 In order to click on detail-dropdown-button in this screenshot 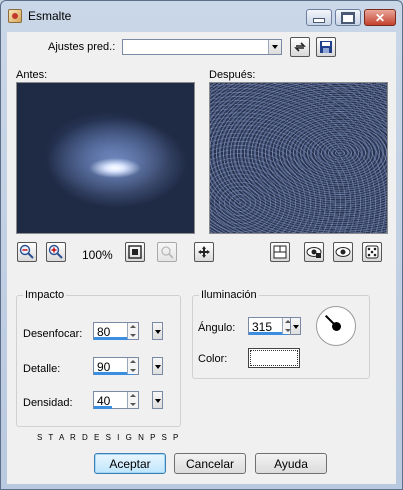, I will do `click(157, 366)`.